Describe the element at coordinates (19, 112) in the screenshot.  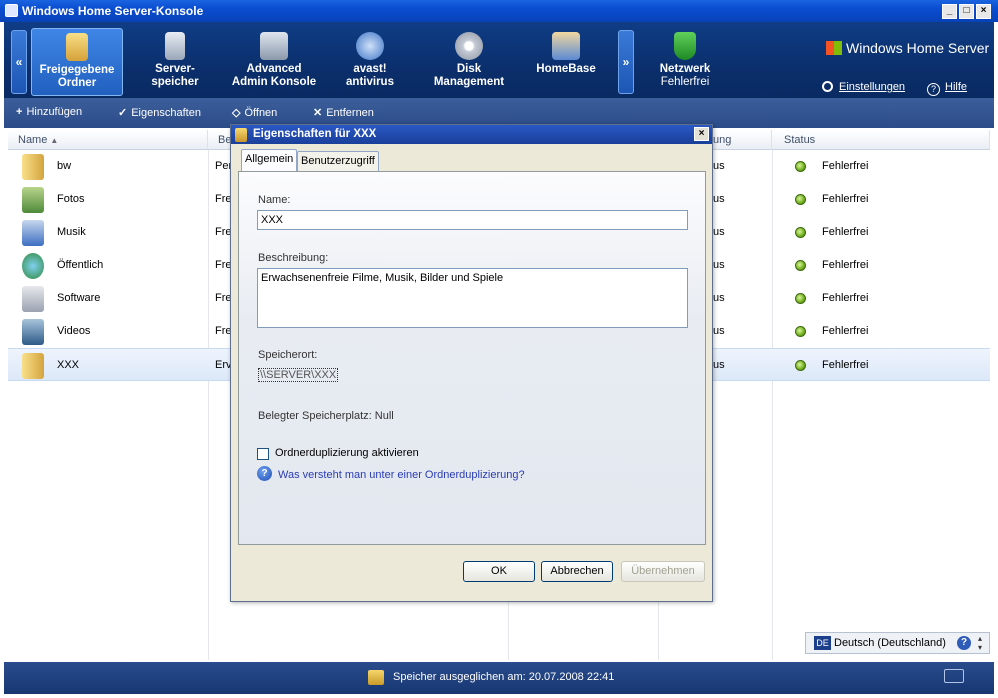
I see `plus-icon: +` at that location.